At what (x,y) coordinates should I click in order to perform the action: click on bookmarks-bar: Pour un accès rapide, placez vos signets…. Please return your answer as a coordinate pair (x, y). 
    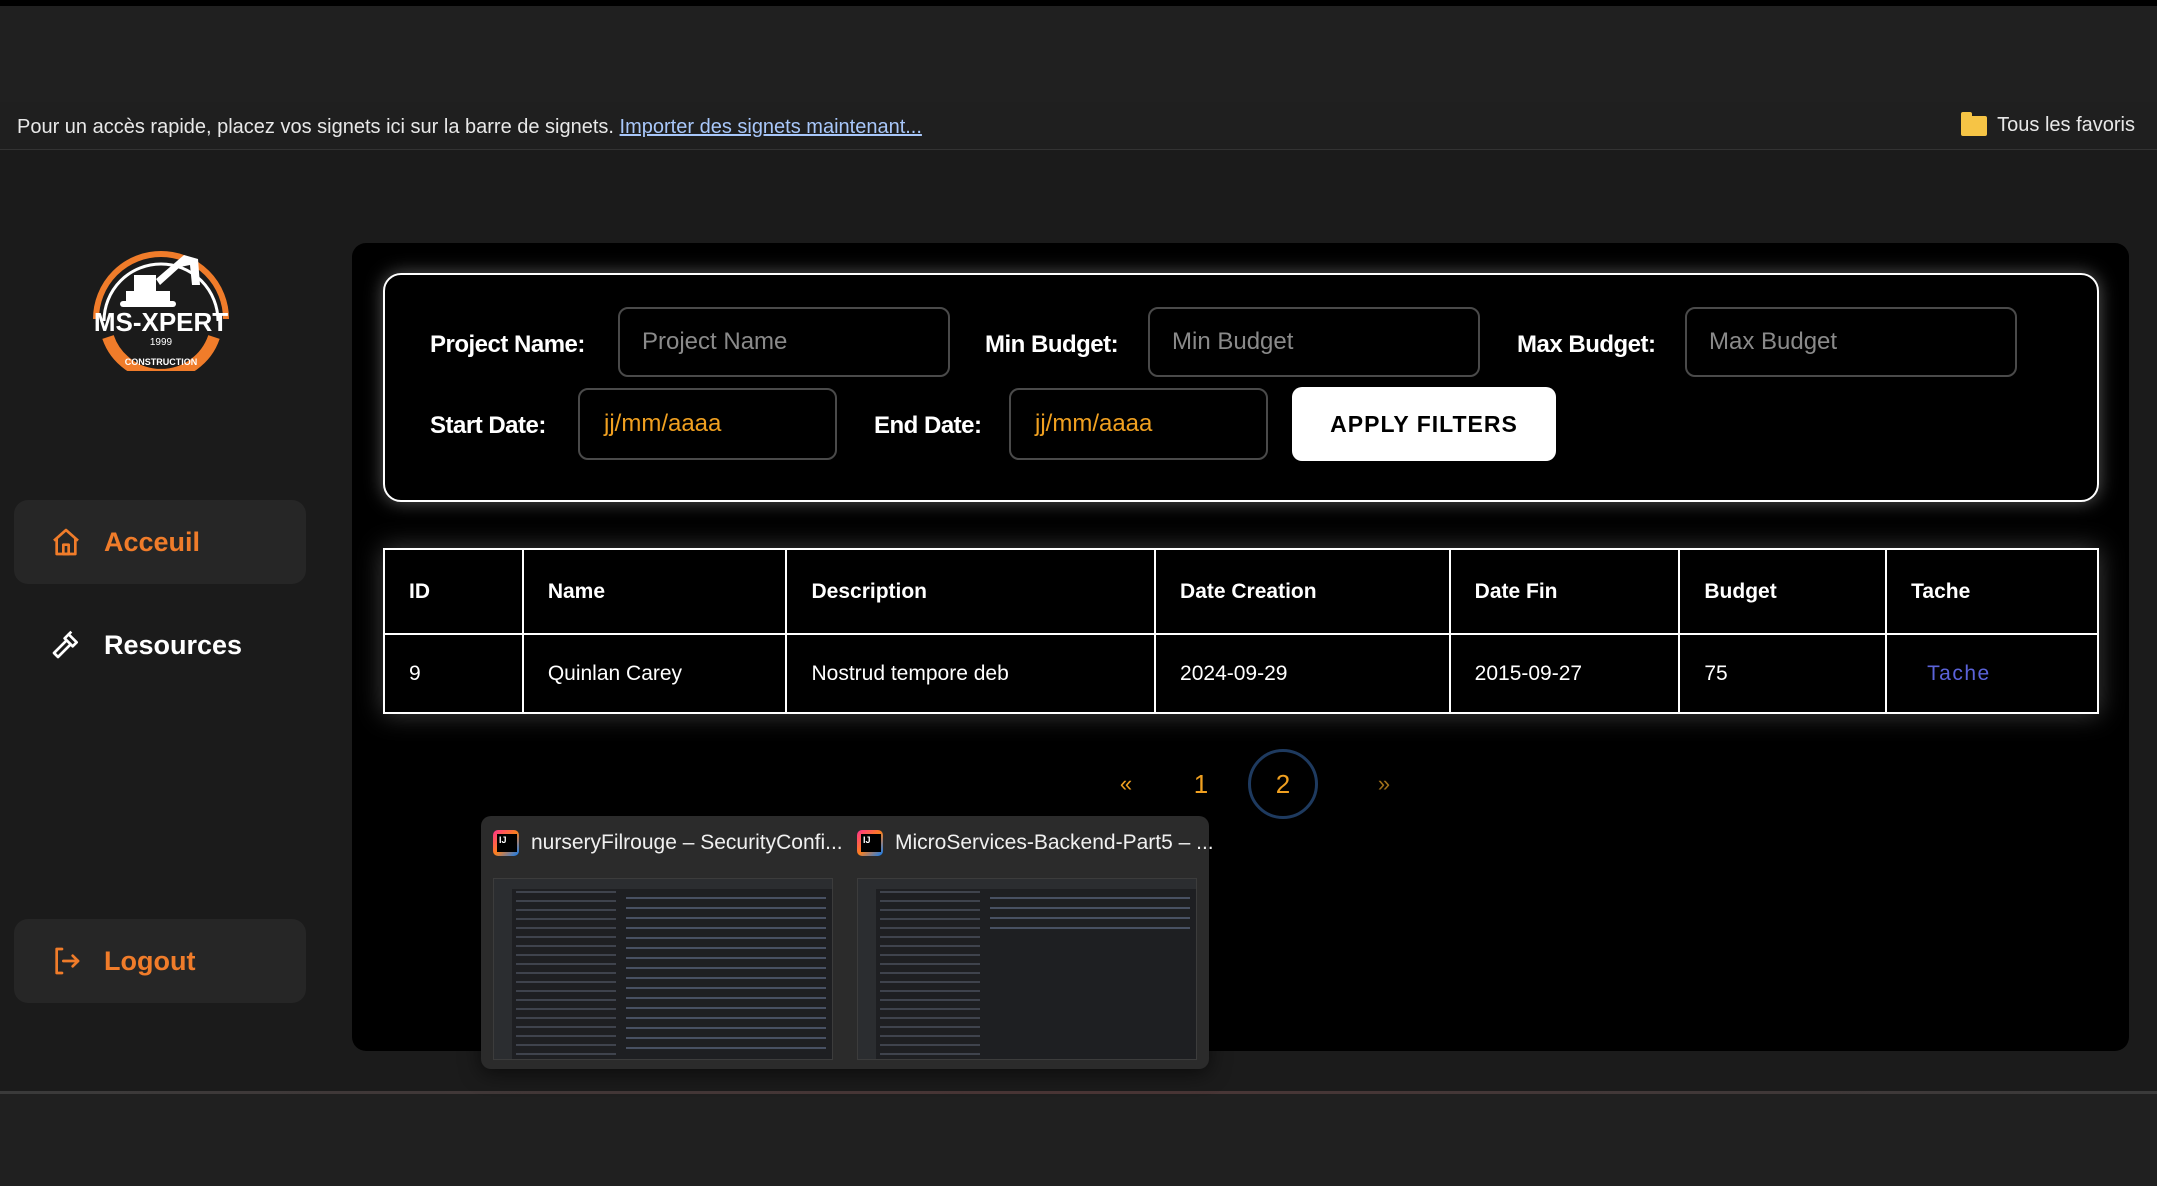
    Looking at the image, I should click on (1078, 126).